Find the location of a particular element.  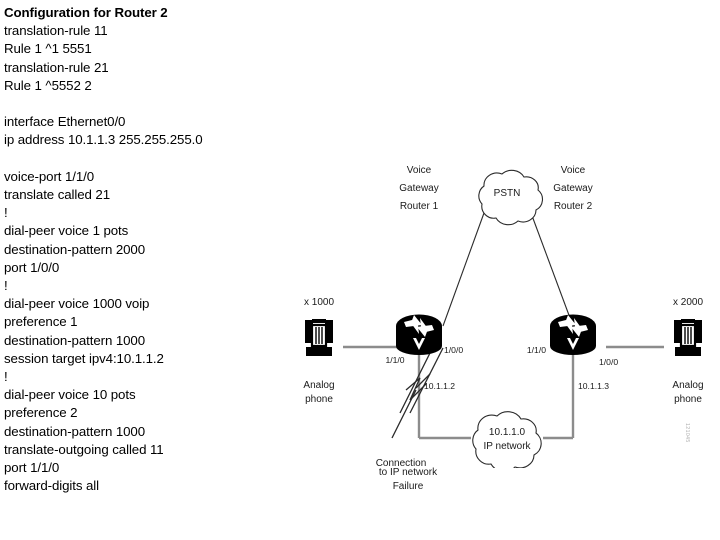

failure-text-1: Connection is located at coordinates (401, 463).